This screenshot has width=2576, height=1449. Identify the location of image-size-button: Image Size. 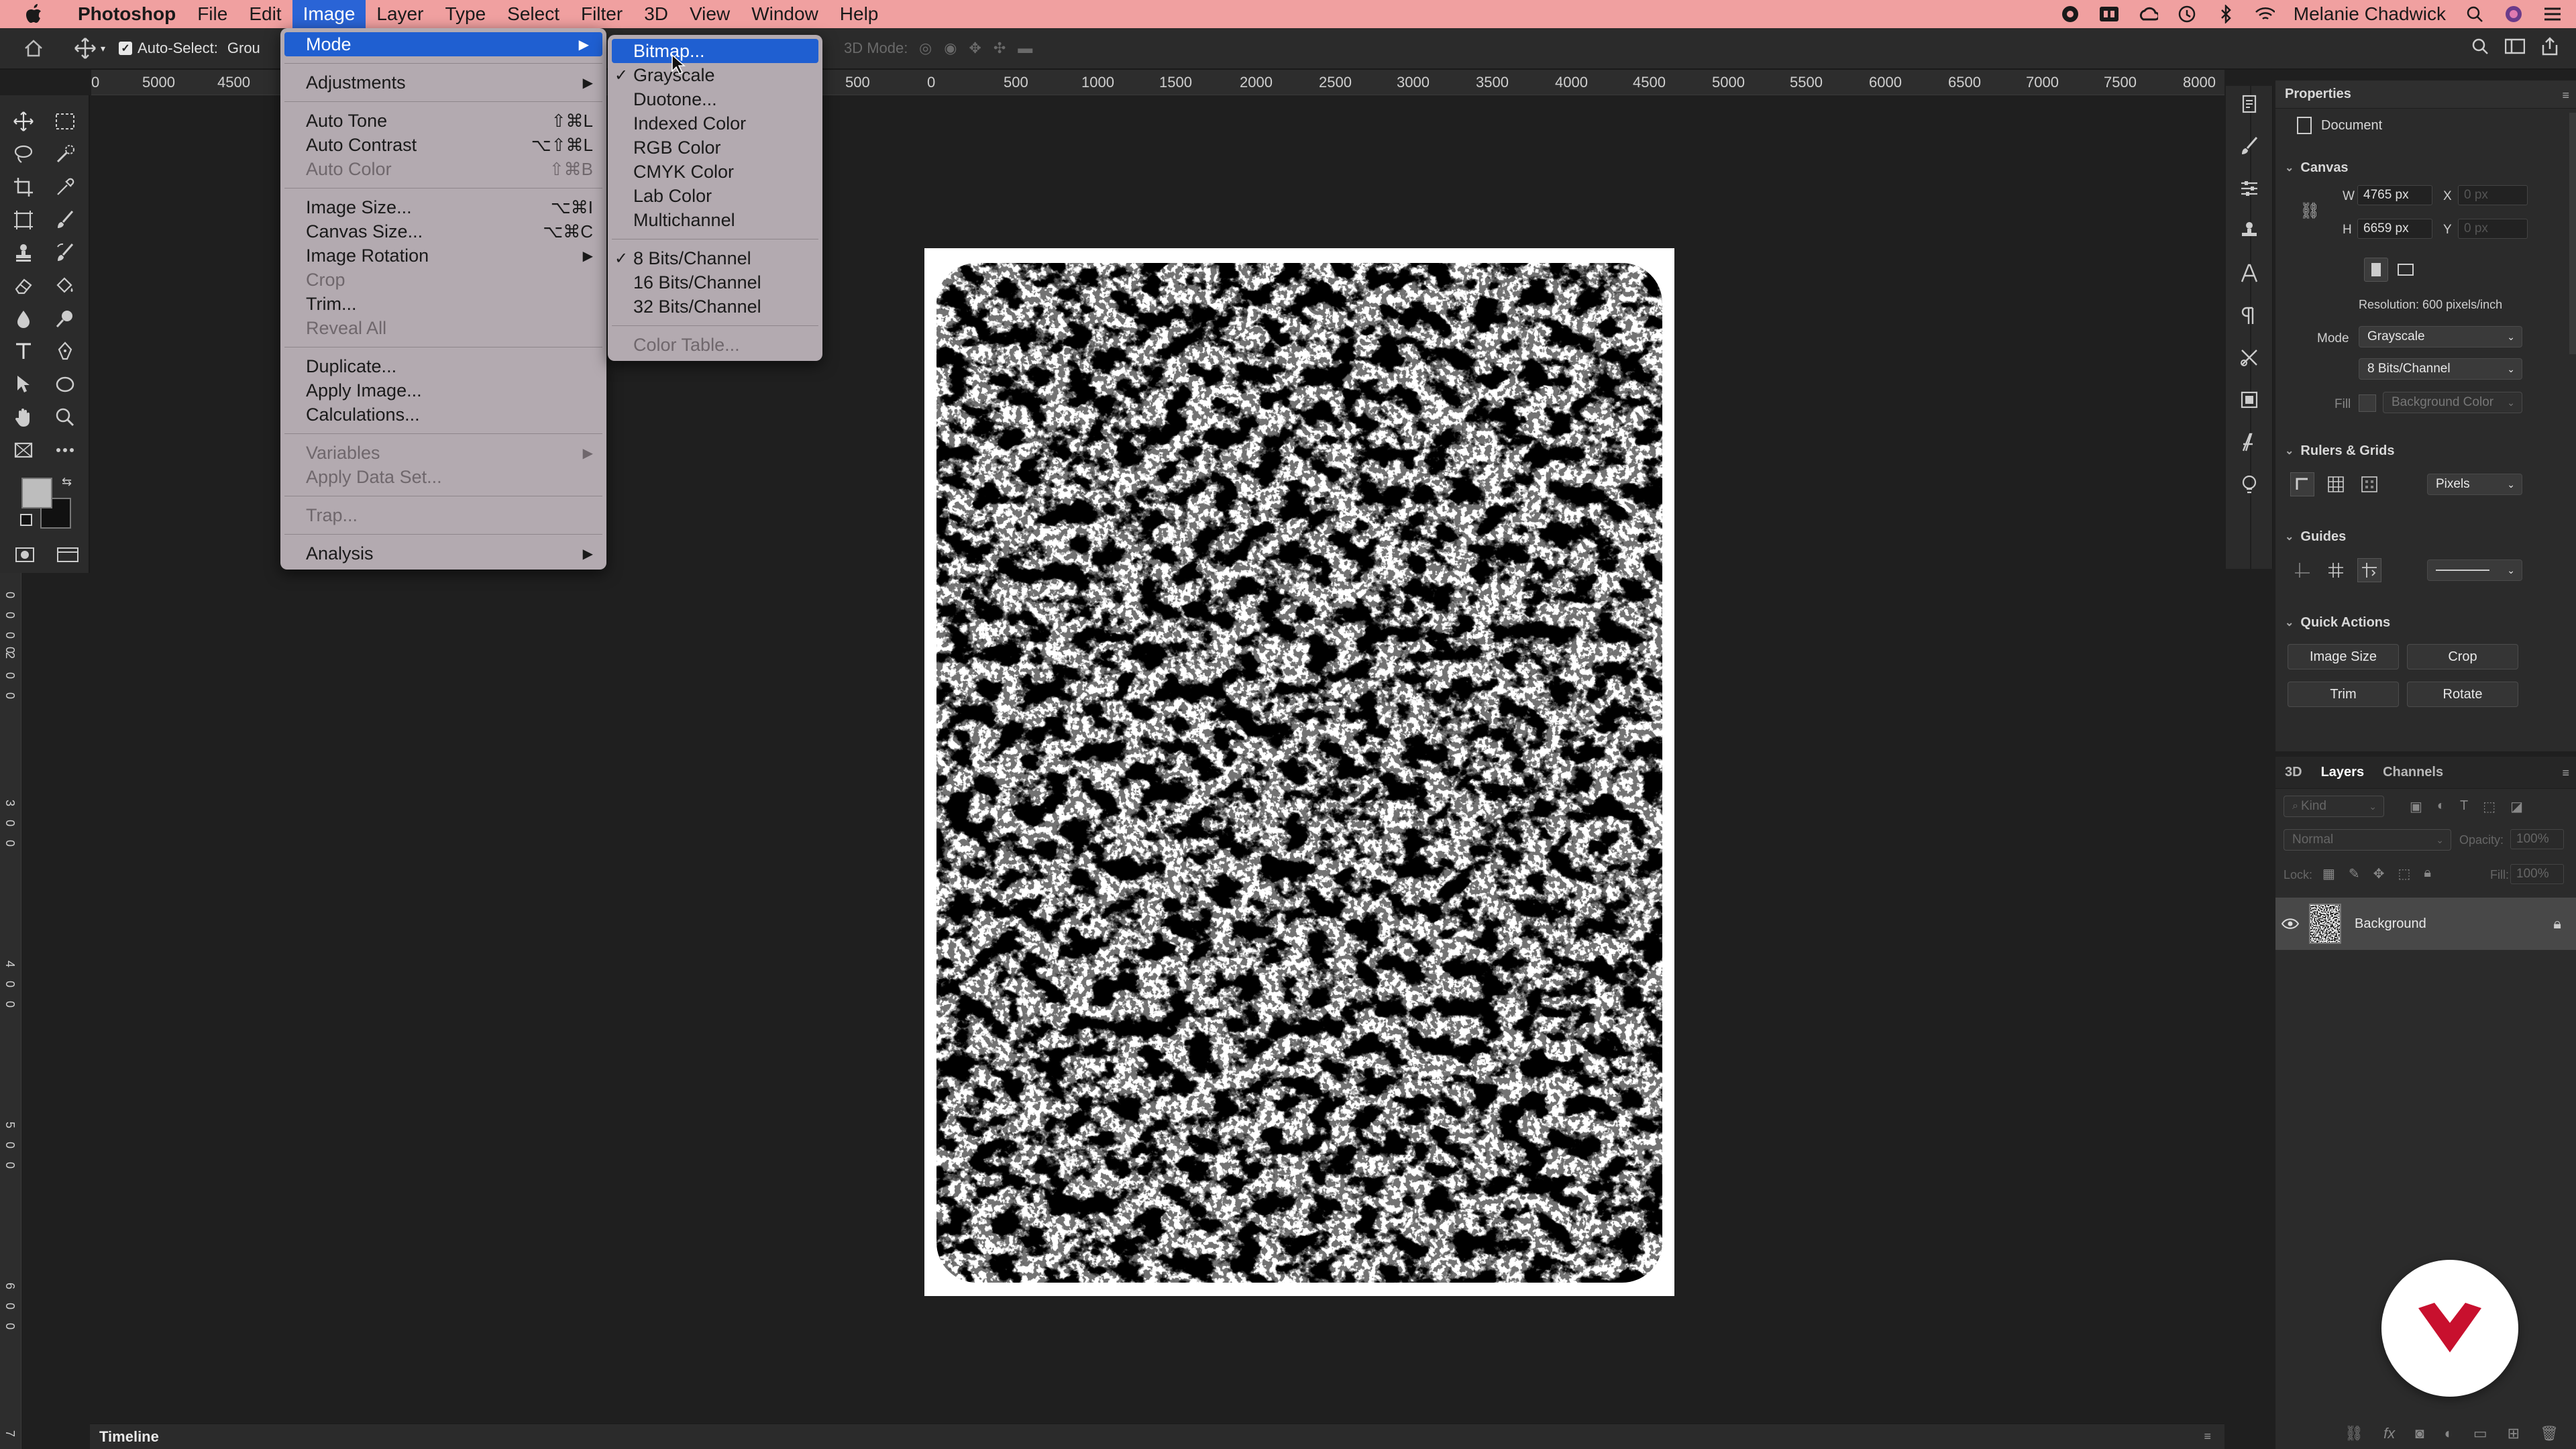
(2343, 656).